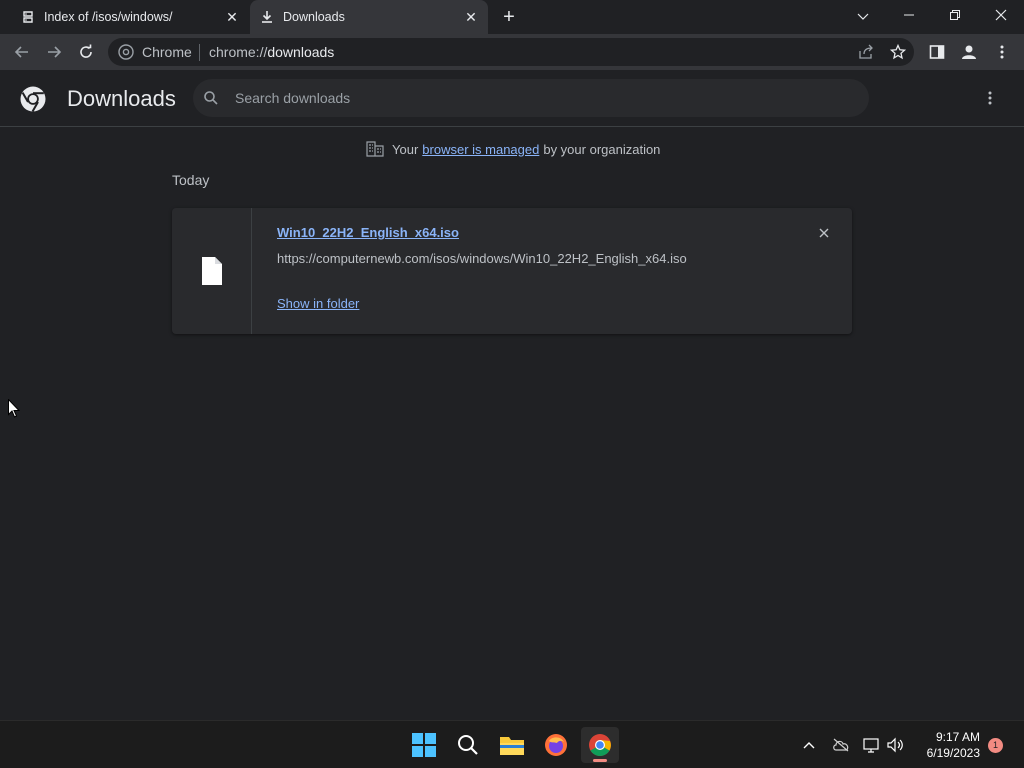 The height and width of the screenshot is (768, 1024). What do you see at coordinates (824, 233) in the screenshot?
I see `remove-download-icon` at bounding box center [824, 233].